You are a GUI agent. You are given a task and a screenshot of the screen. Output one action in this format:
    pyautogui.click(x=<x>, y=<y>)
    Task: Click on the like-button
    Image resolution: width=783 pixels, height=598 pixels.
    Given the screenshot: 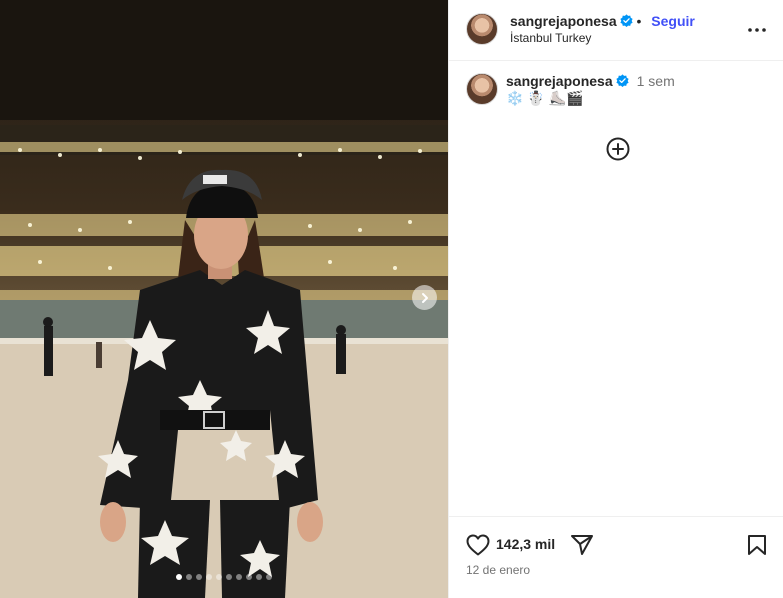 What is the action you would take?
    pyautogui.click(x=478, y=547)
    